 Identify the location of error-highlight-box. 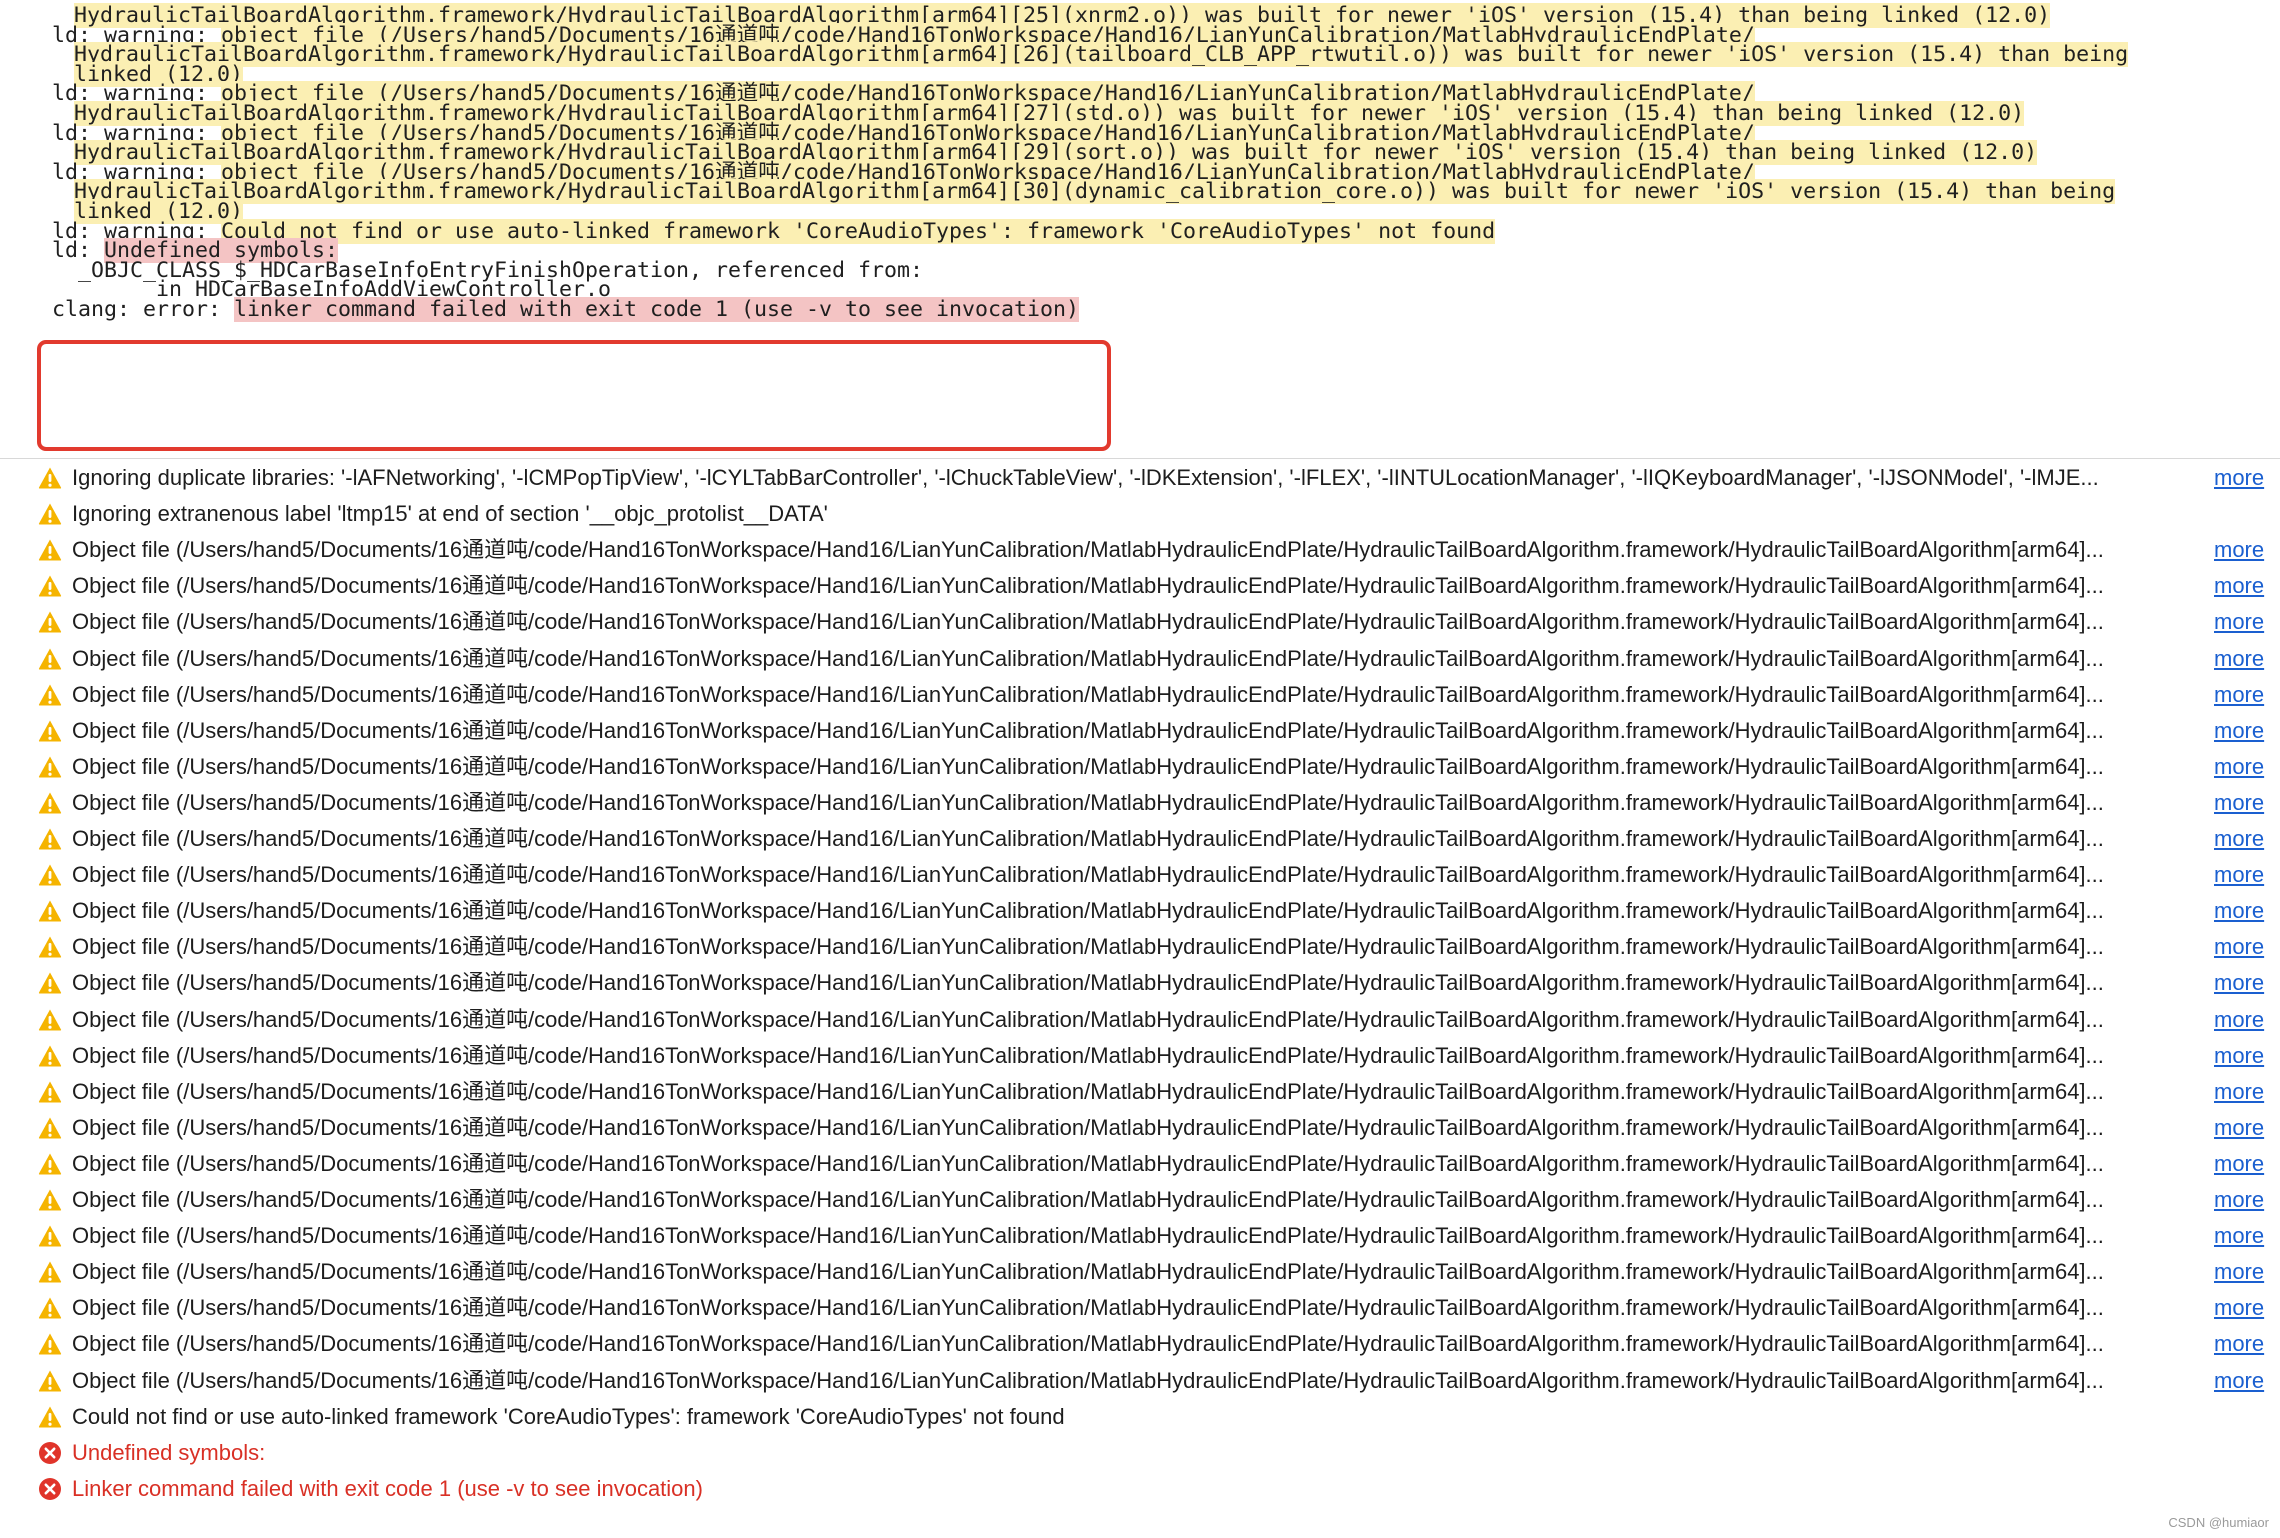
(574, 395).